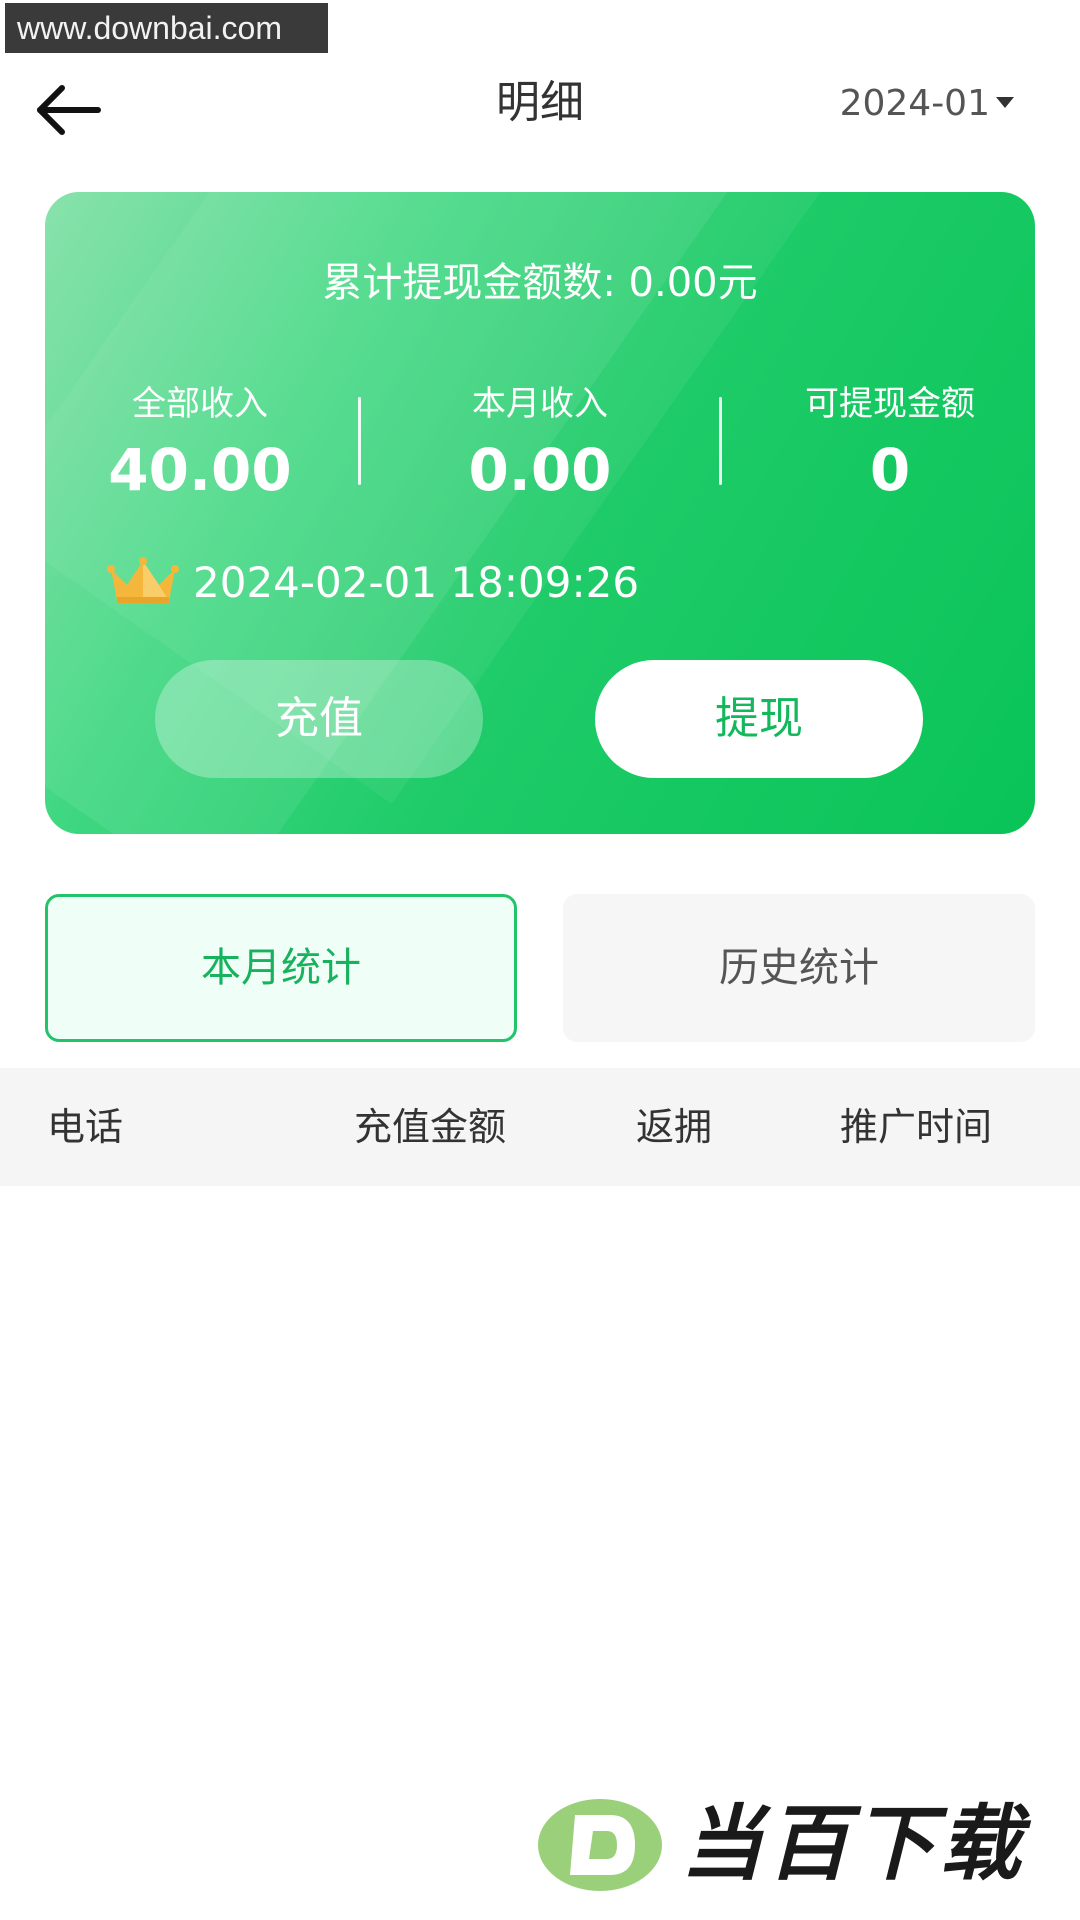 The image size is (1080, 1920). I want to click on month-picker: 2024-01, so click(927, 103).